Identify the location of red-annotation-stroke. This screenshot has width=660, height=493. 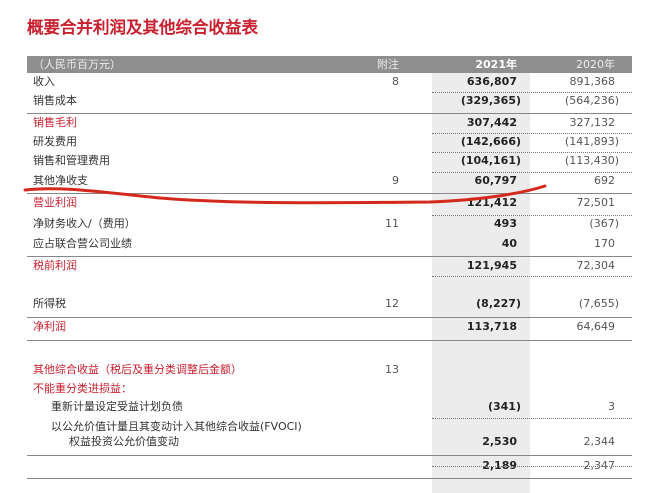
(285, 194).